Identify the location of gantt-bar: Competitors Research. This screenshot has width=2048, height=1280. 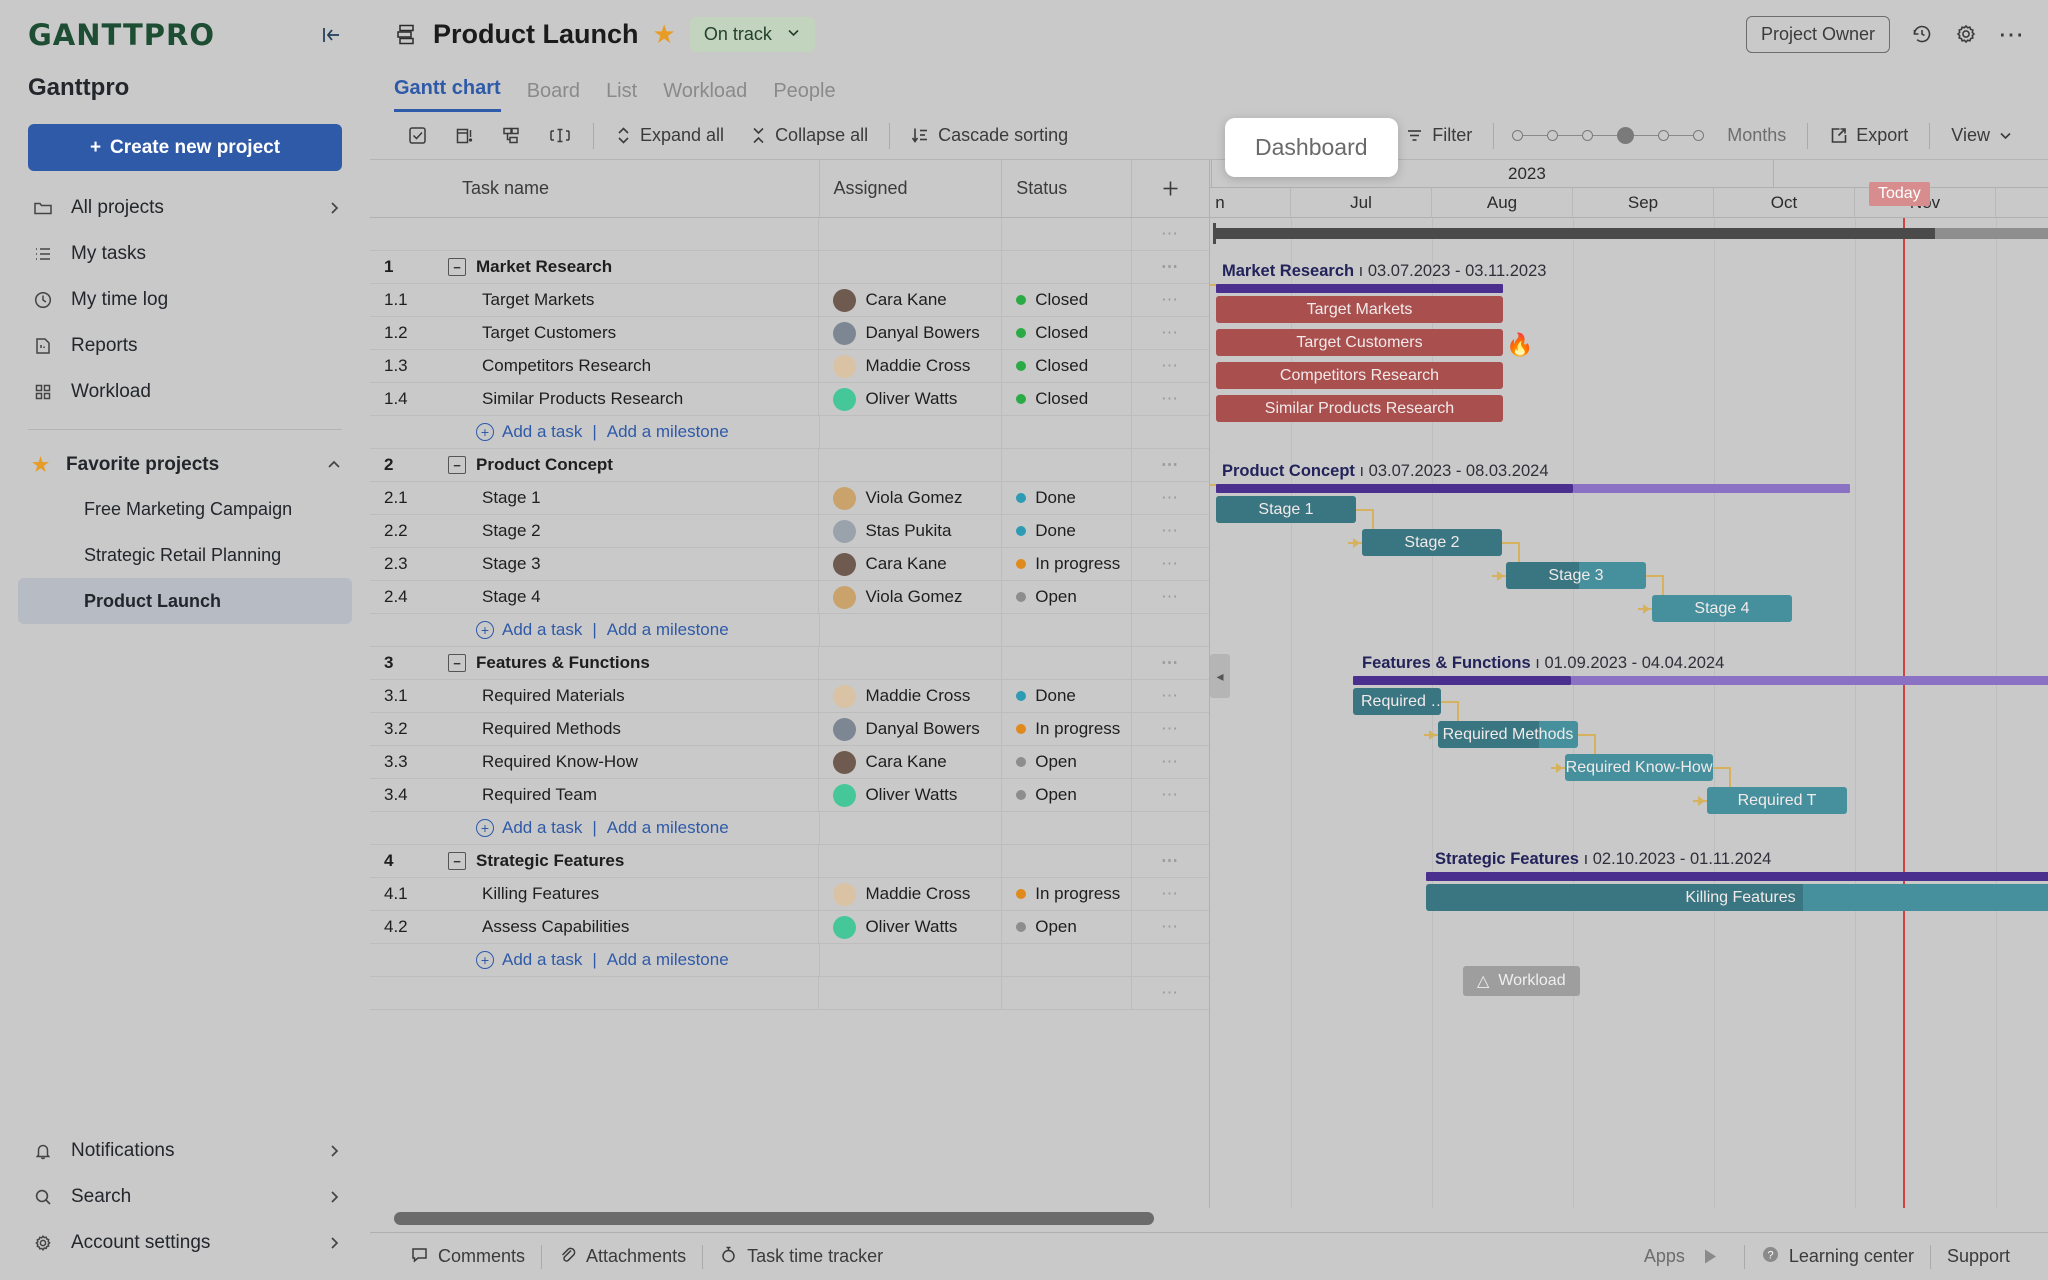
(1359, 375).